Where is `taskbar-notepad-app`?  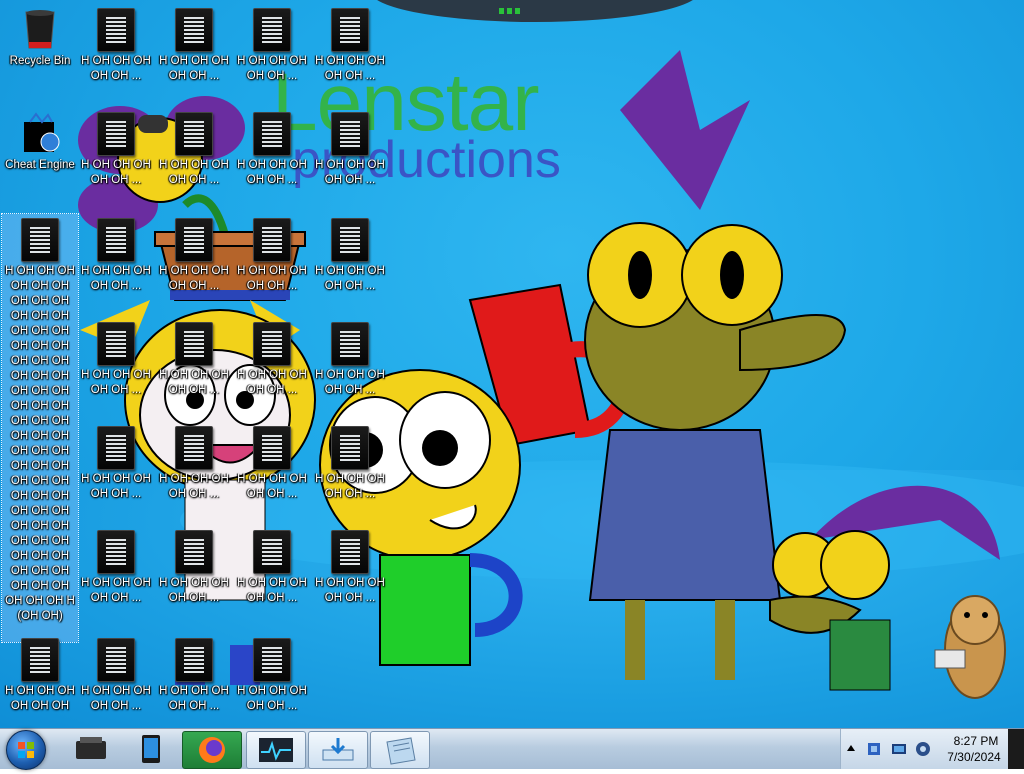
taskbar-notepad-app is located at coordinates (400, 750).